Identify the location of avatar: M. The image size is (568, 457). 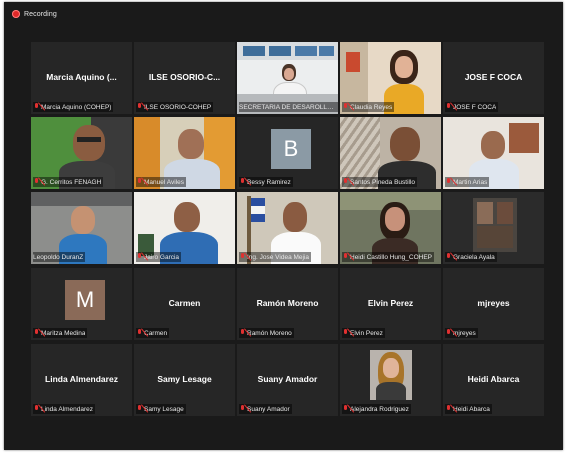
(85, 300).